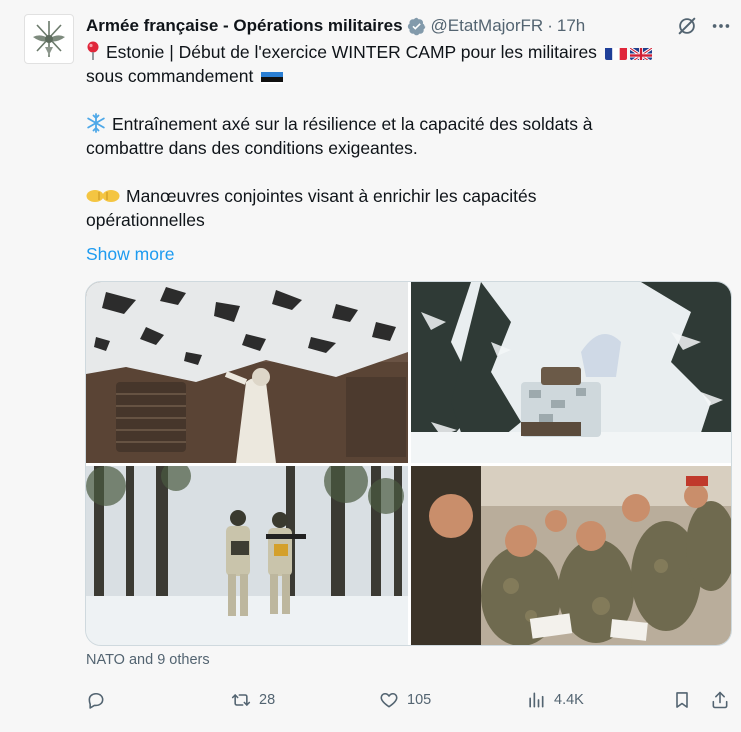 This screenshot has height=732, width=741. I want to click on reply-button, so click(100, 700).